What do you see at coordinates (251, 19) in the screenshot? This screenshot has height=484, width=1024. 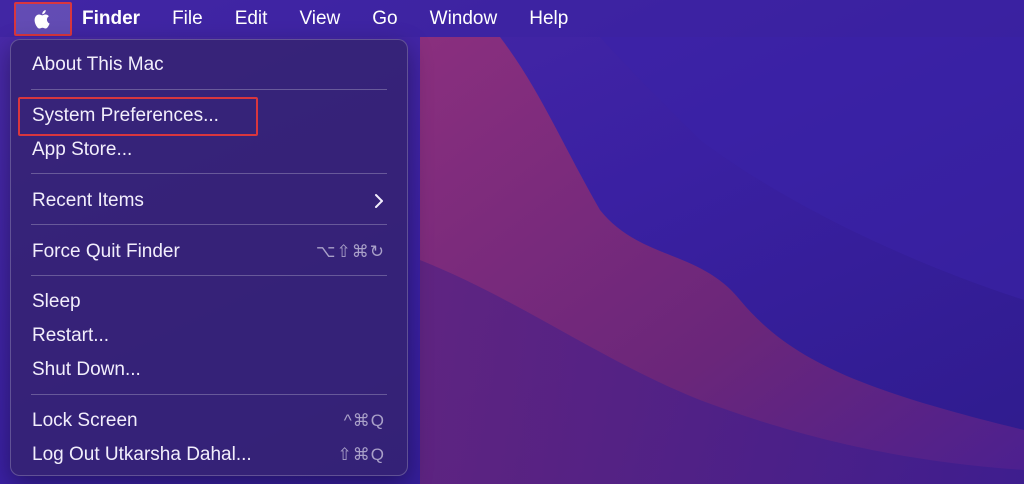 I see `menu-edit: Edit` at bounding box center [251, 19].